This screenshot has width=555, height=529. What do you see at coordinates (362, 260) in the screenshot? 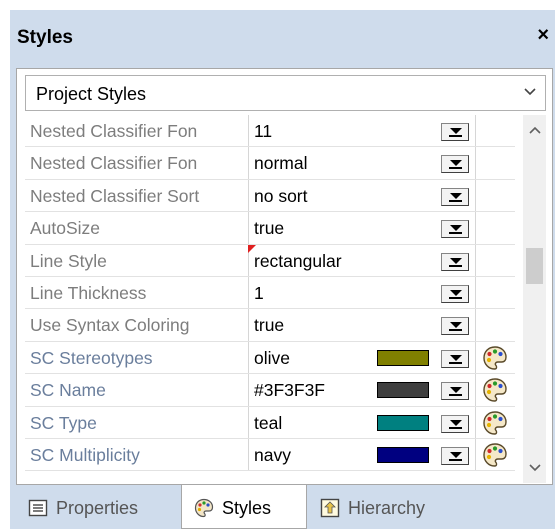
I see `property-value-cell: rectangular` at bounding box center [362, 260].